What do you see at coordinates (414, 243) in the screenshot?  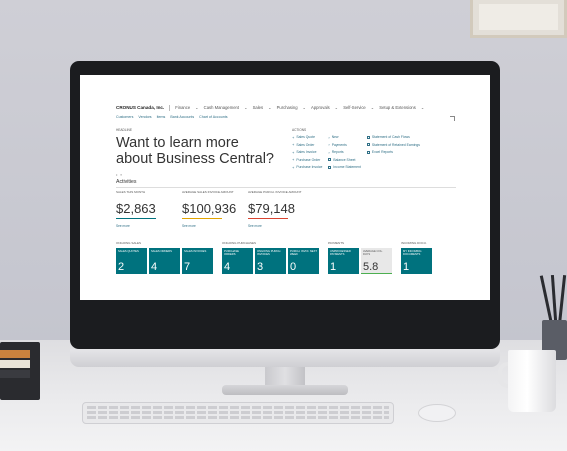 I see `group-label-incoming-documents: INCOMING DOCU.` at bounding box center [414, 243].